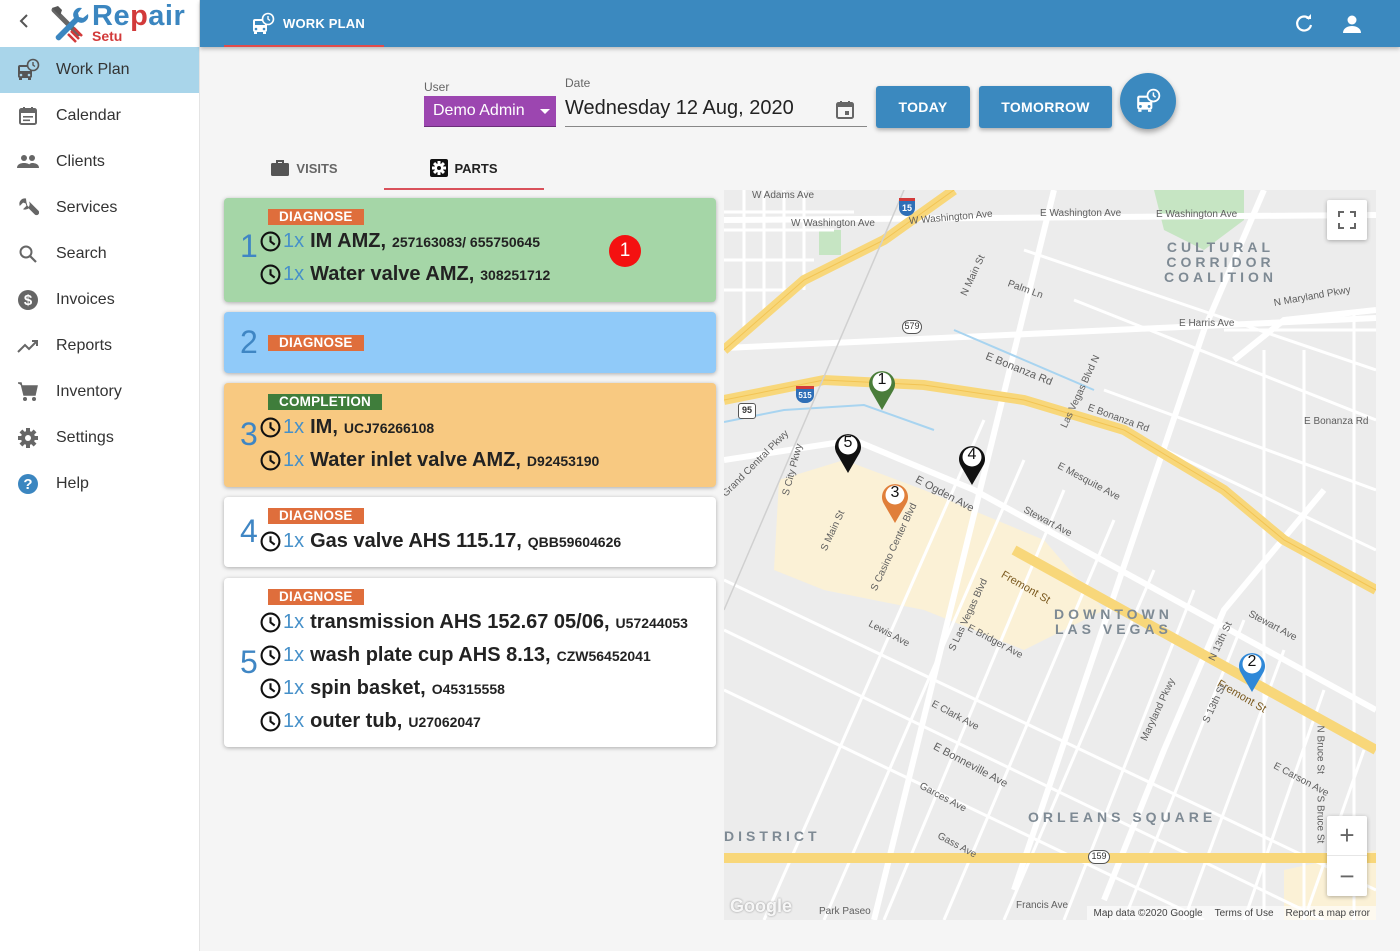  I want to click on fullscreen-icon, so click(1347, 220).